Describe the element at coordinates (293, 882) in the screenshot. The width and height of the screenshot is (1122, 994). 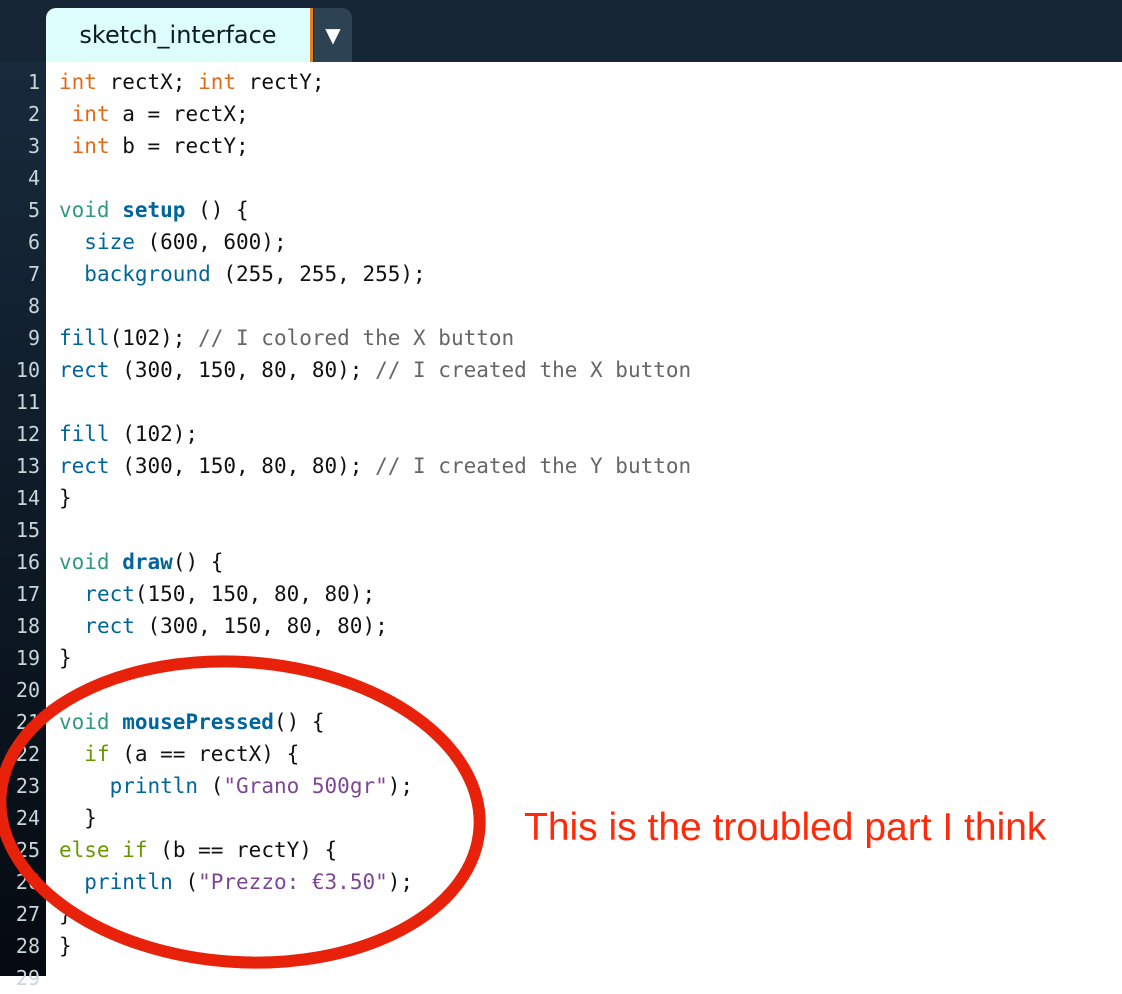
I see `code-token: "Prezzo: €3.50"` at that location.